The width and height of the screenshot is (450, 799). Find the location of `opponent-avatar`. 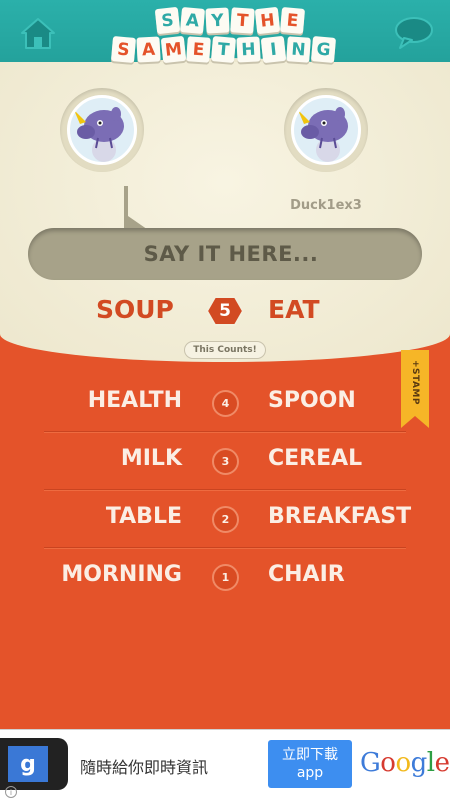

opponent-avatar is located at coordinates (326, 130).